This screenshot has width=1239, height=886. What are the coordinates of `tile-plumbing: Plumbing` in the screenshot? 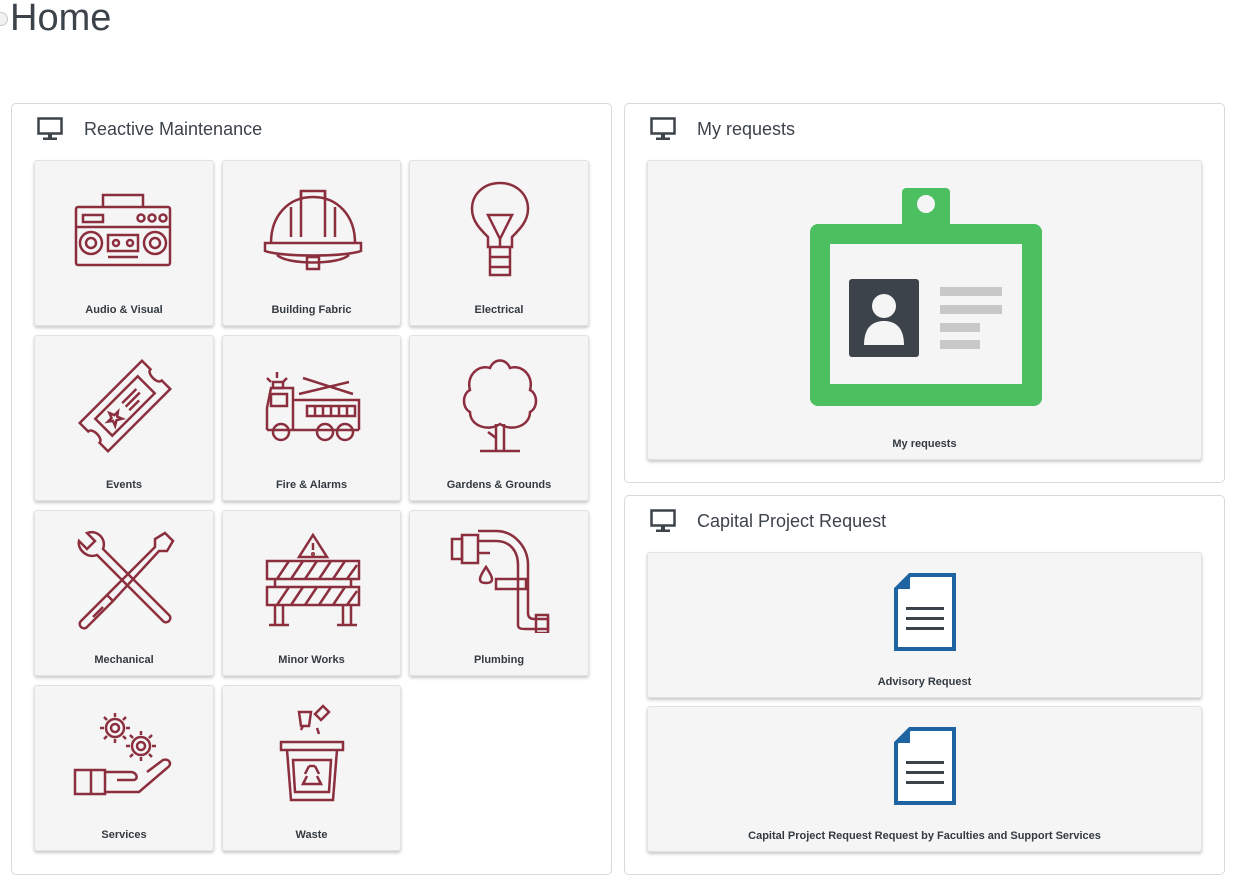 It's located at (499, 593).